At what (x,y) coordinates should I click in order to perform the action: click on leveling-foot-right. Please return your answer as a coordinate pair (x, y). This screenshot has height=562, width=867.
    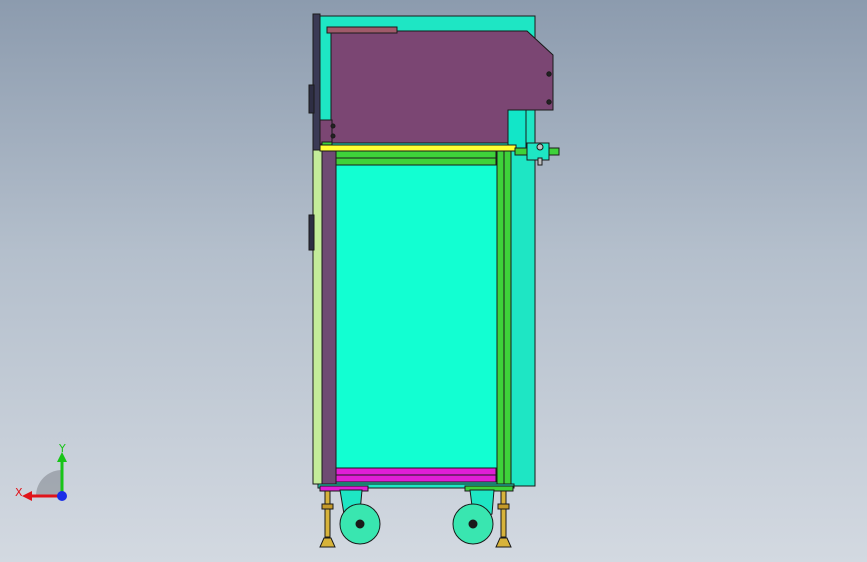
    Looking at the image, I should click on (503, 514).